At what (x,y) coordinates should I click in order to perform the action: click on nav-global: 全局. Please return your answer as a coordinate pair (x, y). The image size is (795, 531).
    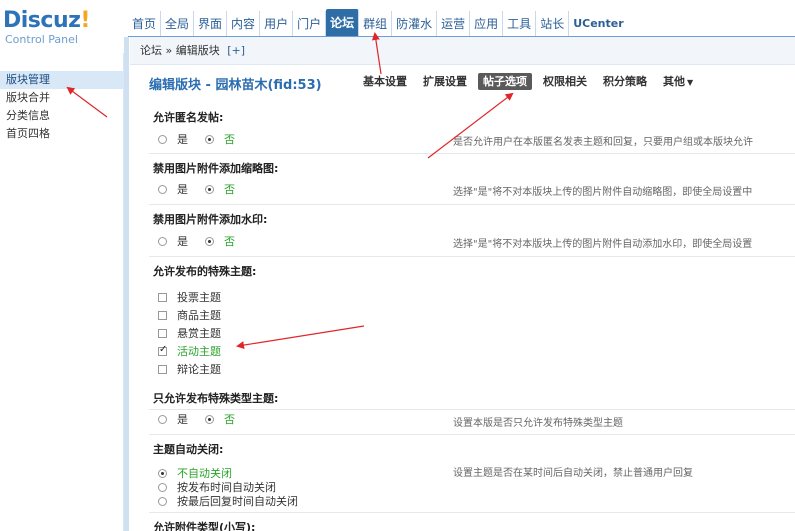
    Looking at the image, I should click on (178, 24).